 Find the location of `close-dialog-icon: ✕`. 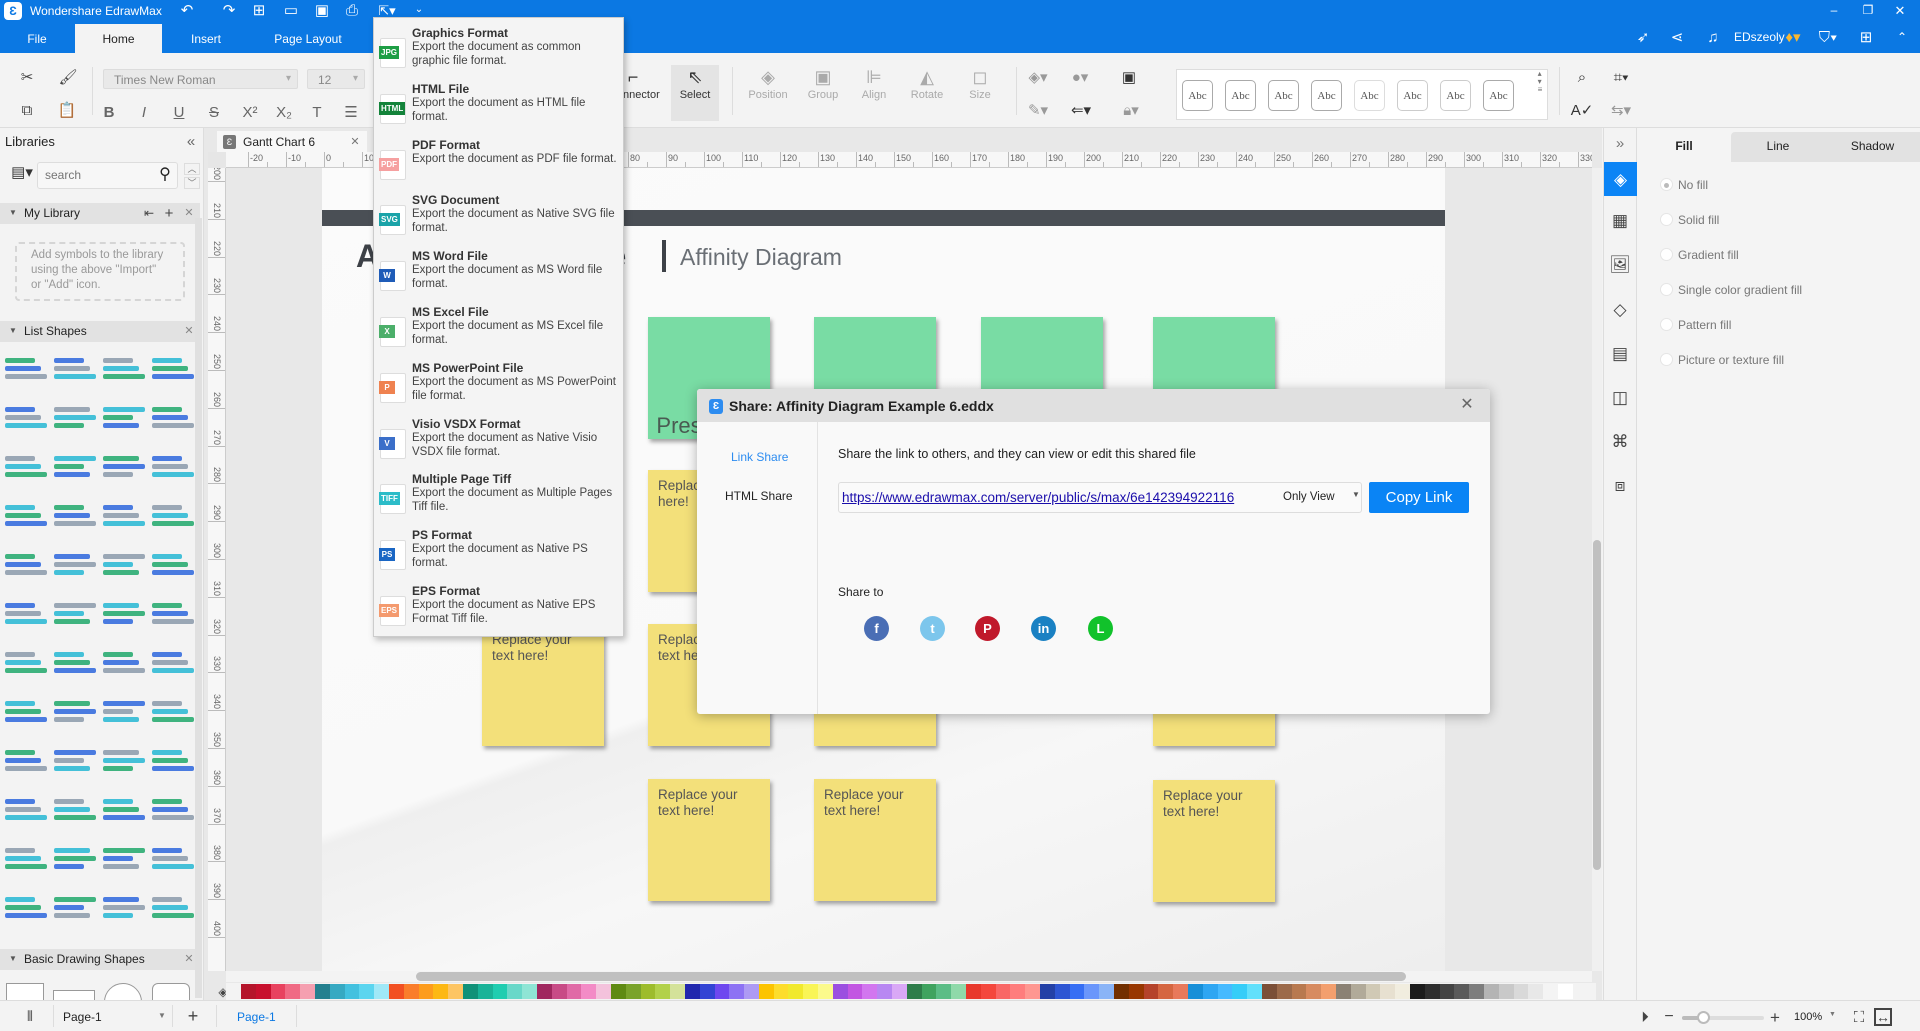

close-dialog-icon: ✕ is located at coordinates (1467, 405).